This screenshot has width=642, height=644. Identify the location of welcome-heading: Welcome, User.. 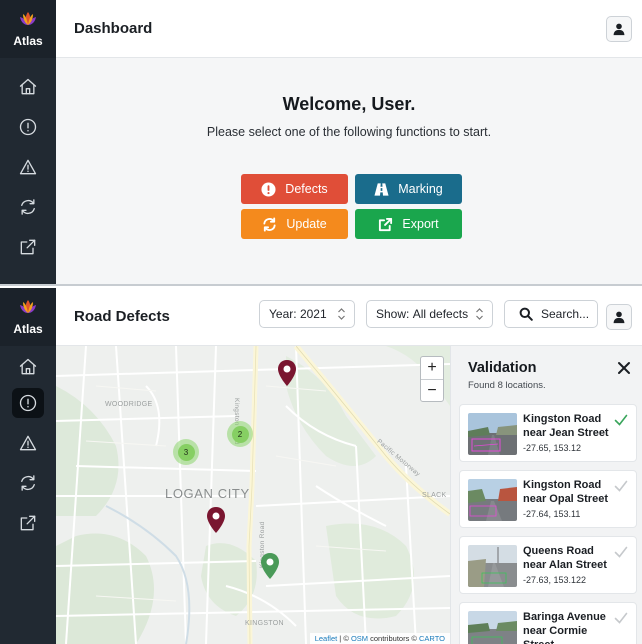
(349, 104).